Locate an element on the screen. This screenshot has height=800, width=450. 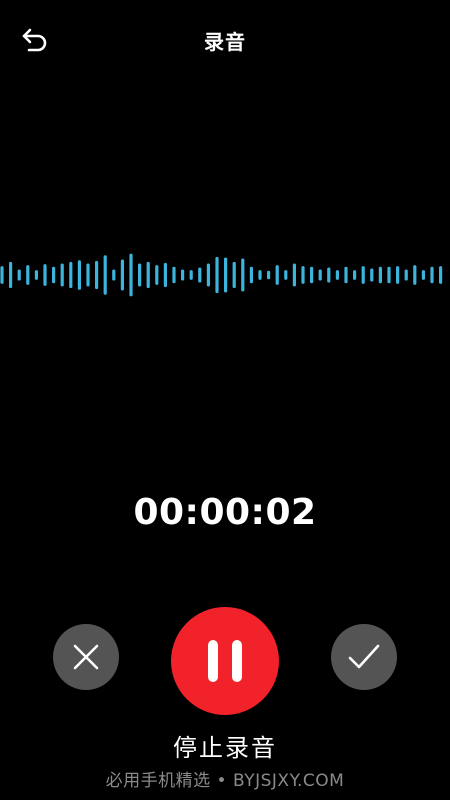
confirm-button is located at coordinates (364, 657).